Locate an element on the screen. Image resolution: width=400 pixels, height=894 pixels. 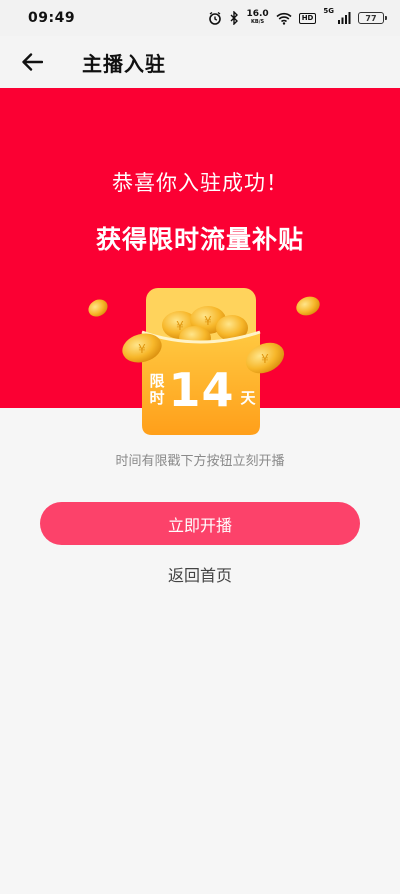
arrow-left-icon is located at coordinates (32, 62).